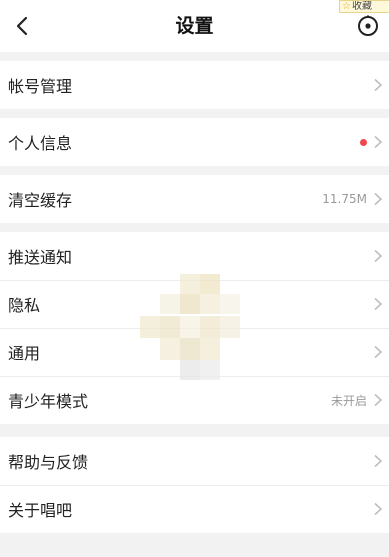 This screenshot has height=557, width=389. What do you see at coordinates (40, 143) in the screenshot?
I see `row-label: 个人信息` at bounding box center [40, 143].